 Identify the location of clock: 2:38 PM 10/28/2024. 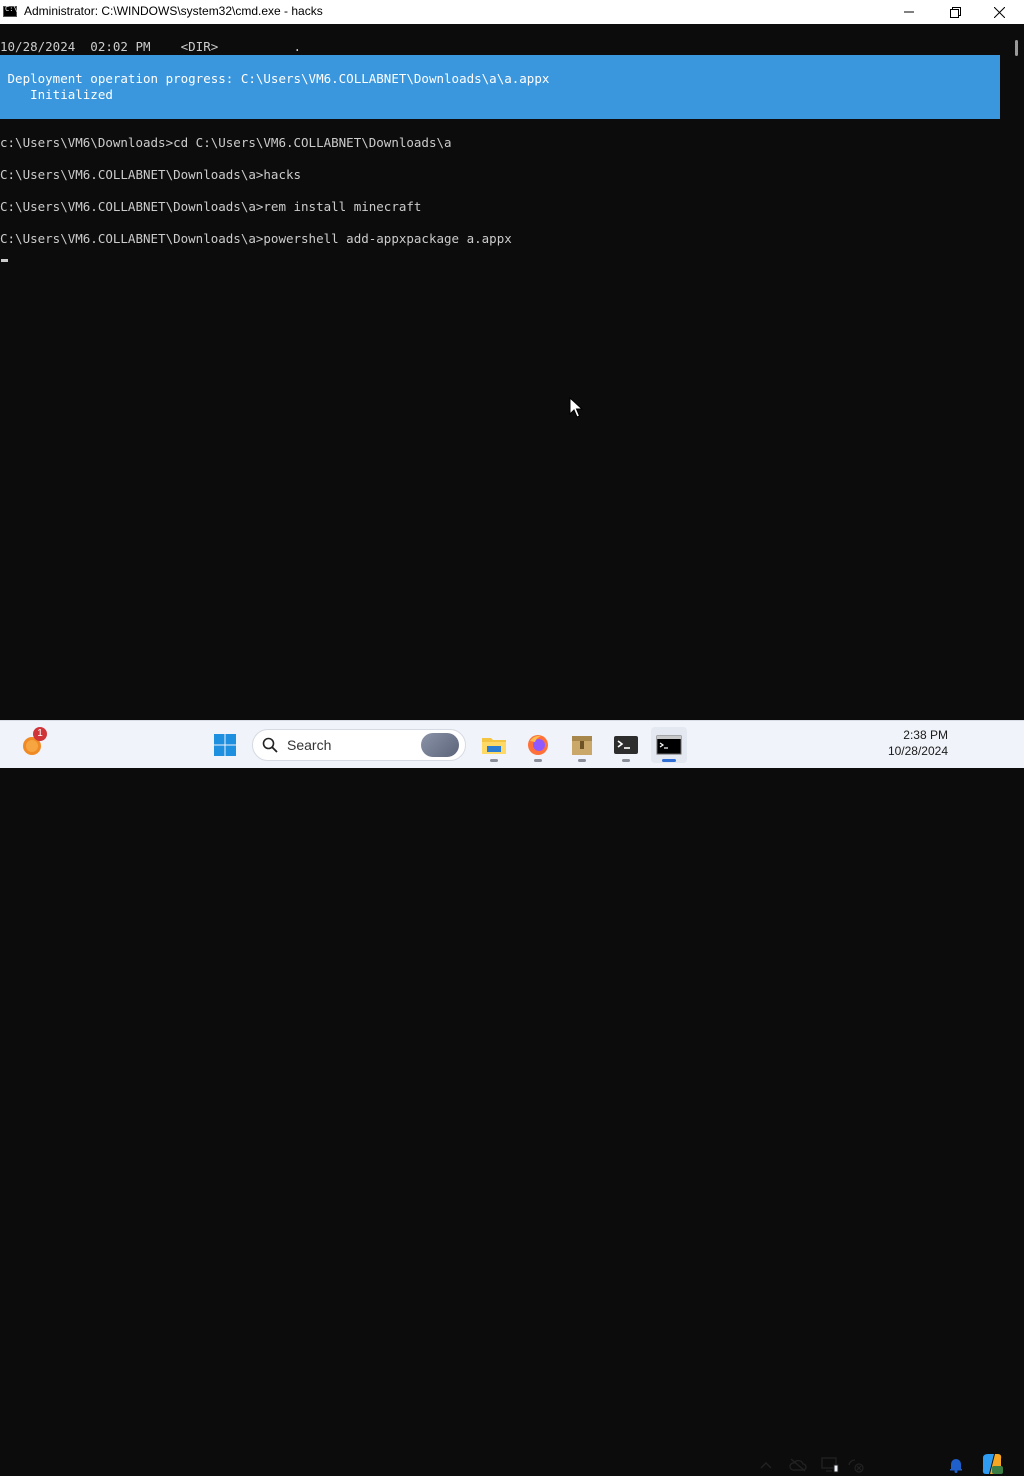
(910, 743).